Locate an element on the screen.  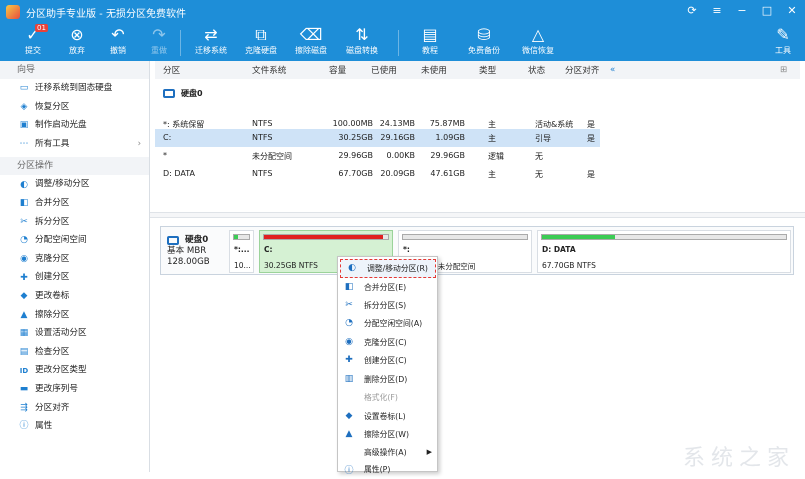
menu-icon: ≡ is located at coordinates (717, 10).